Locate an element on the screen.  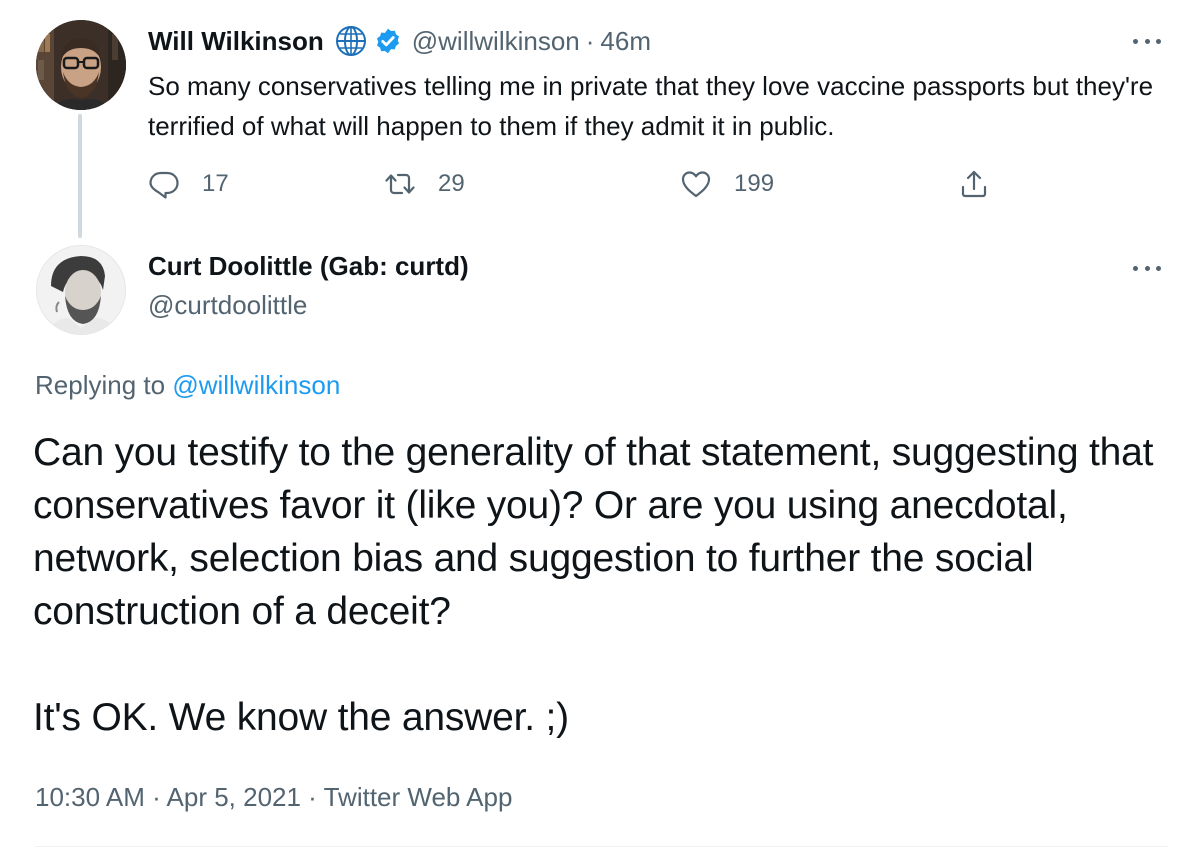
reply-count: 17 is located at coordinates (215, 183).